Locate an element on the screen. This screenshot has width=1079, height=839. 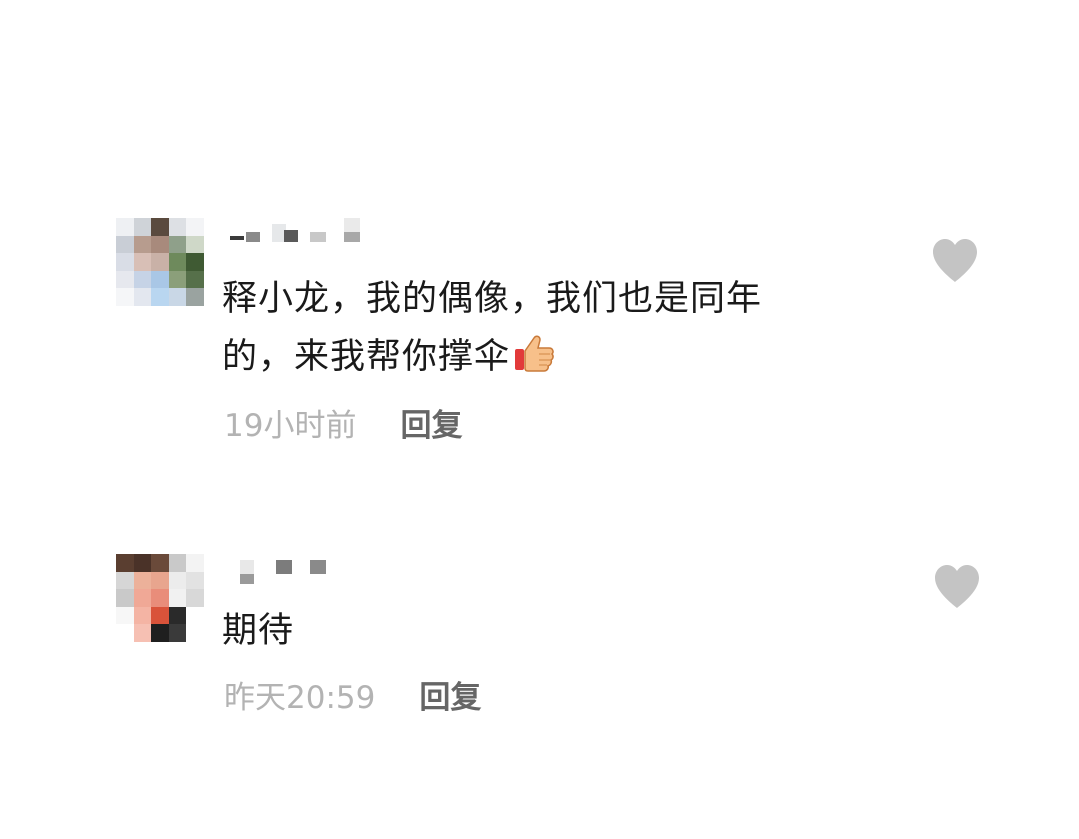
thumbs-up-icon is located at coordinates (534, 361).